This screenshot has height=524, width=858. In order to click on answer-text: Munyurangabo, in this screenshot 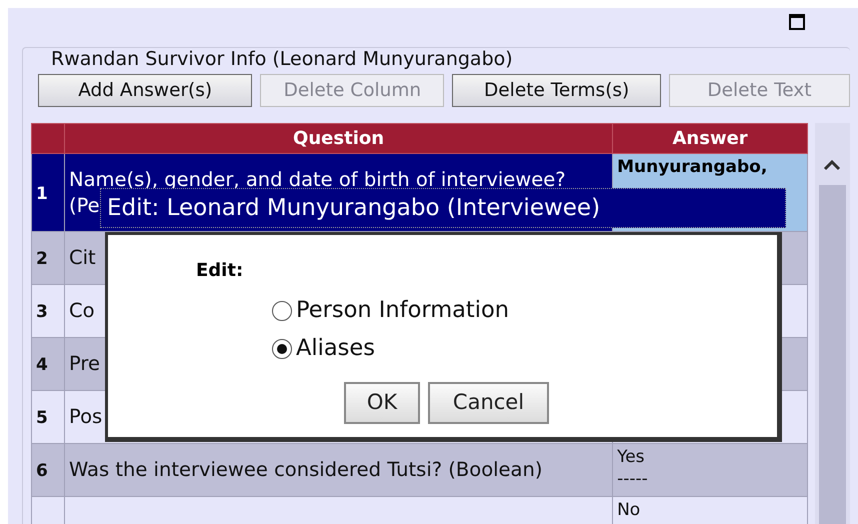, I will do `click(692, 167)`.